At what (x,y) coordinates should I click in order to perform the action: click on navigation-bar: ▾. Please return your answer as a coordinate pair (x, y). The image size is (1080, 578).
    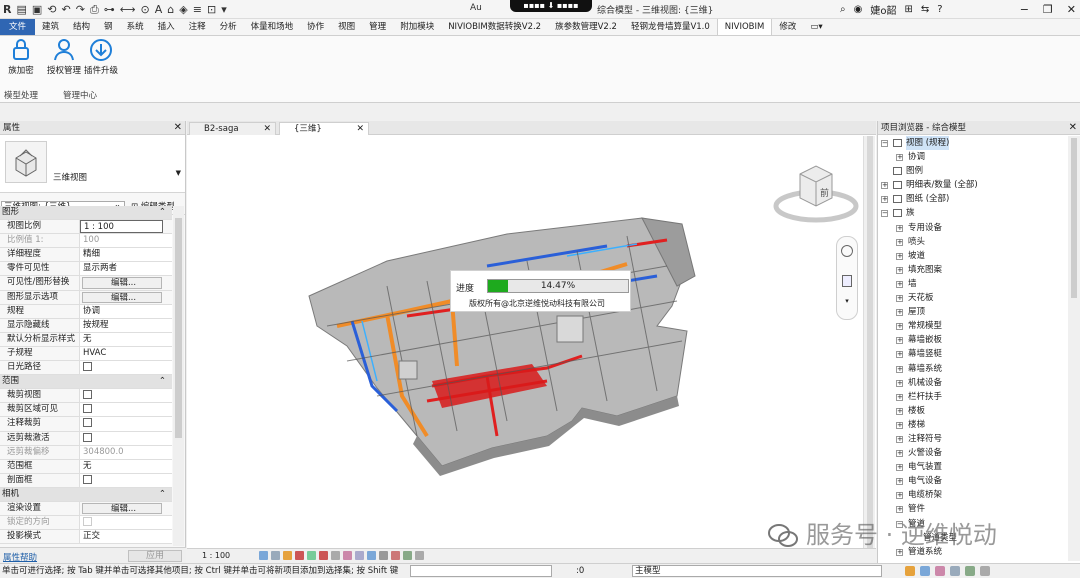
    Looking at the image, I should click on (847, 278).